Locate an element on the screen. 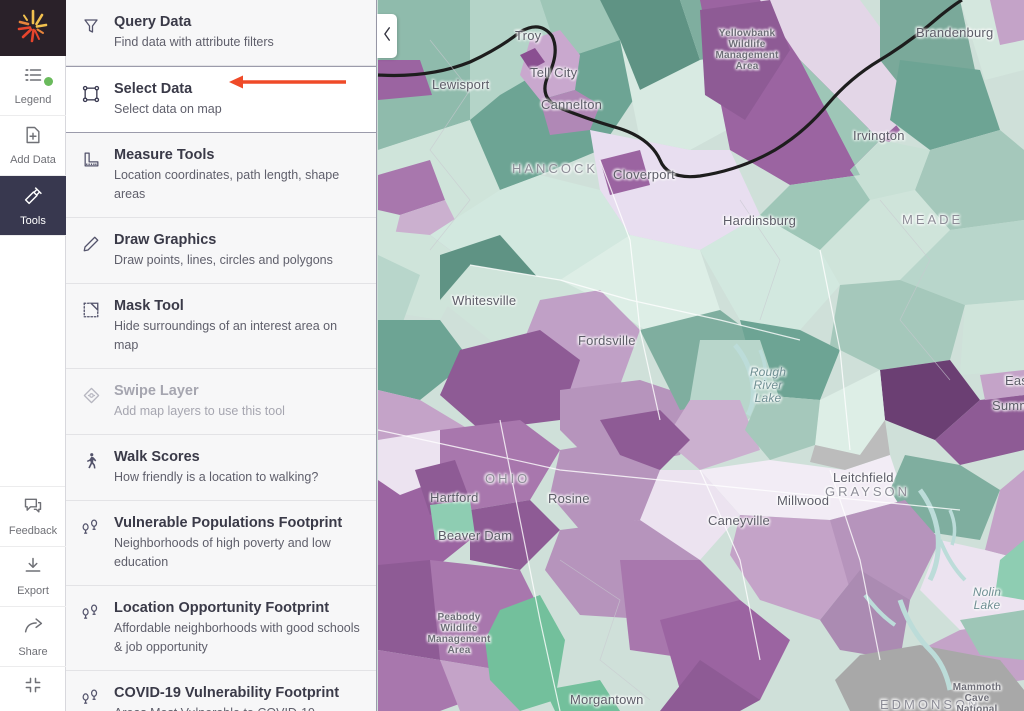 The width and height of the screenshot is (1024, 711). tools-icon is located at coordinates (33, 198).